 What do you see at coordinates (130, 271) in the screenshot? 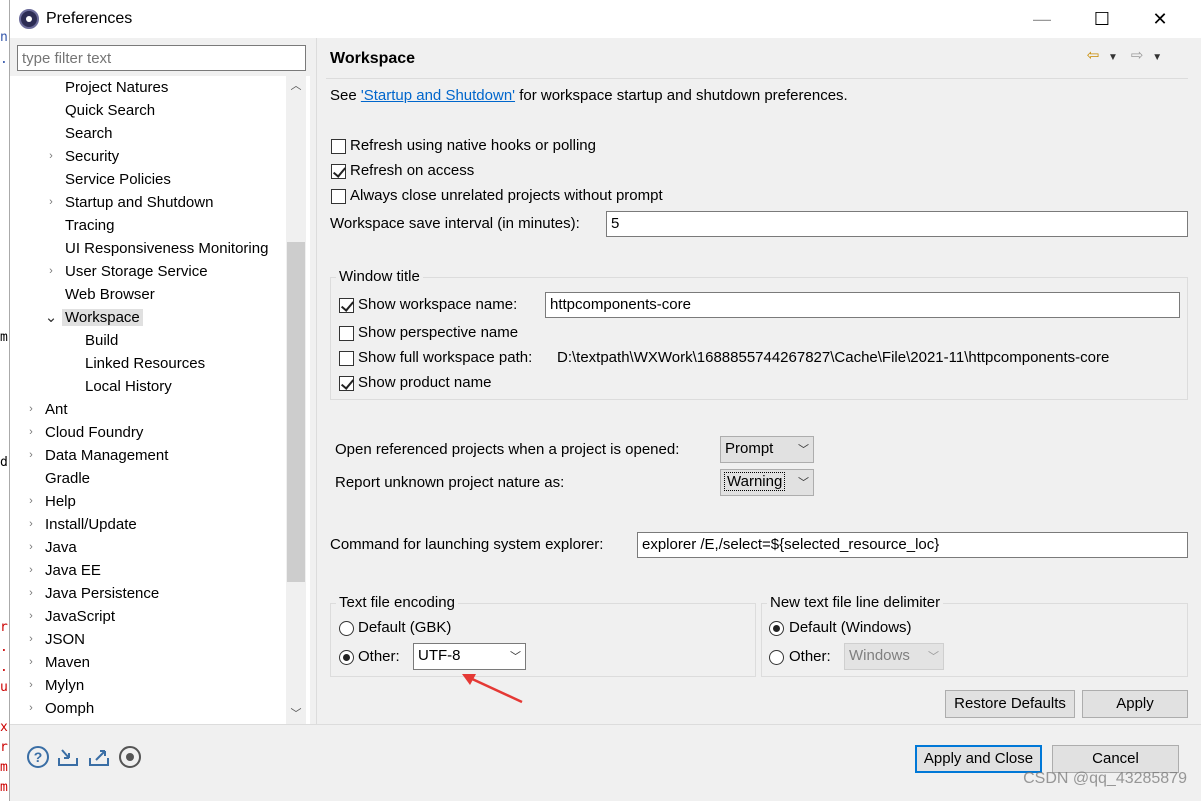
I see `tree-item: › User Storage Service` at bounding box center [130, 271].